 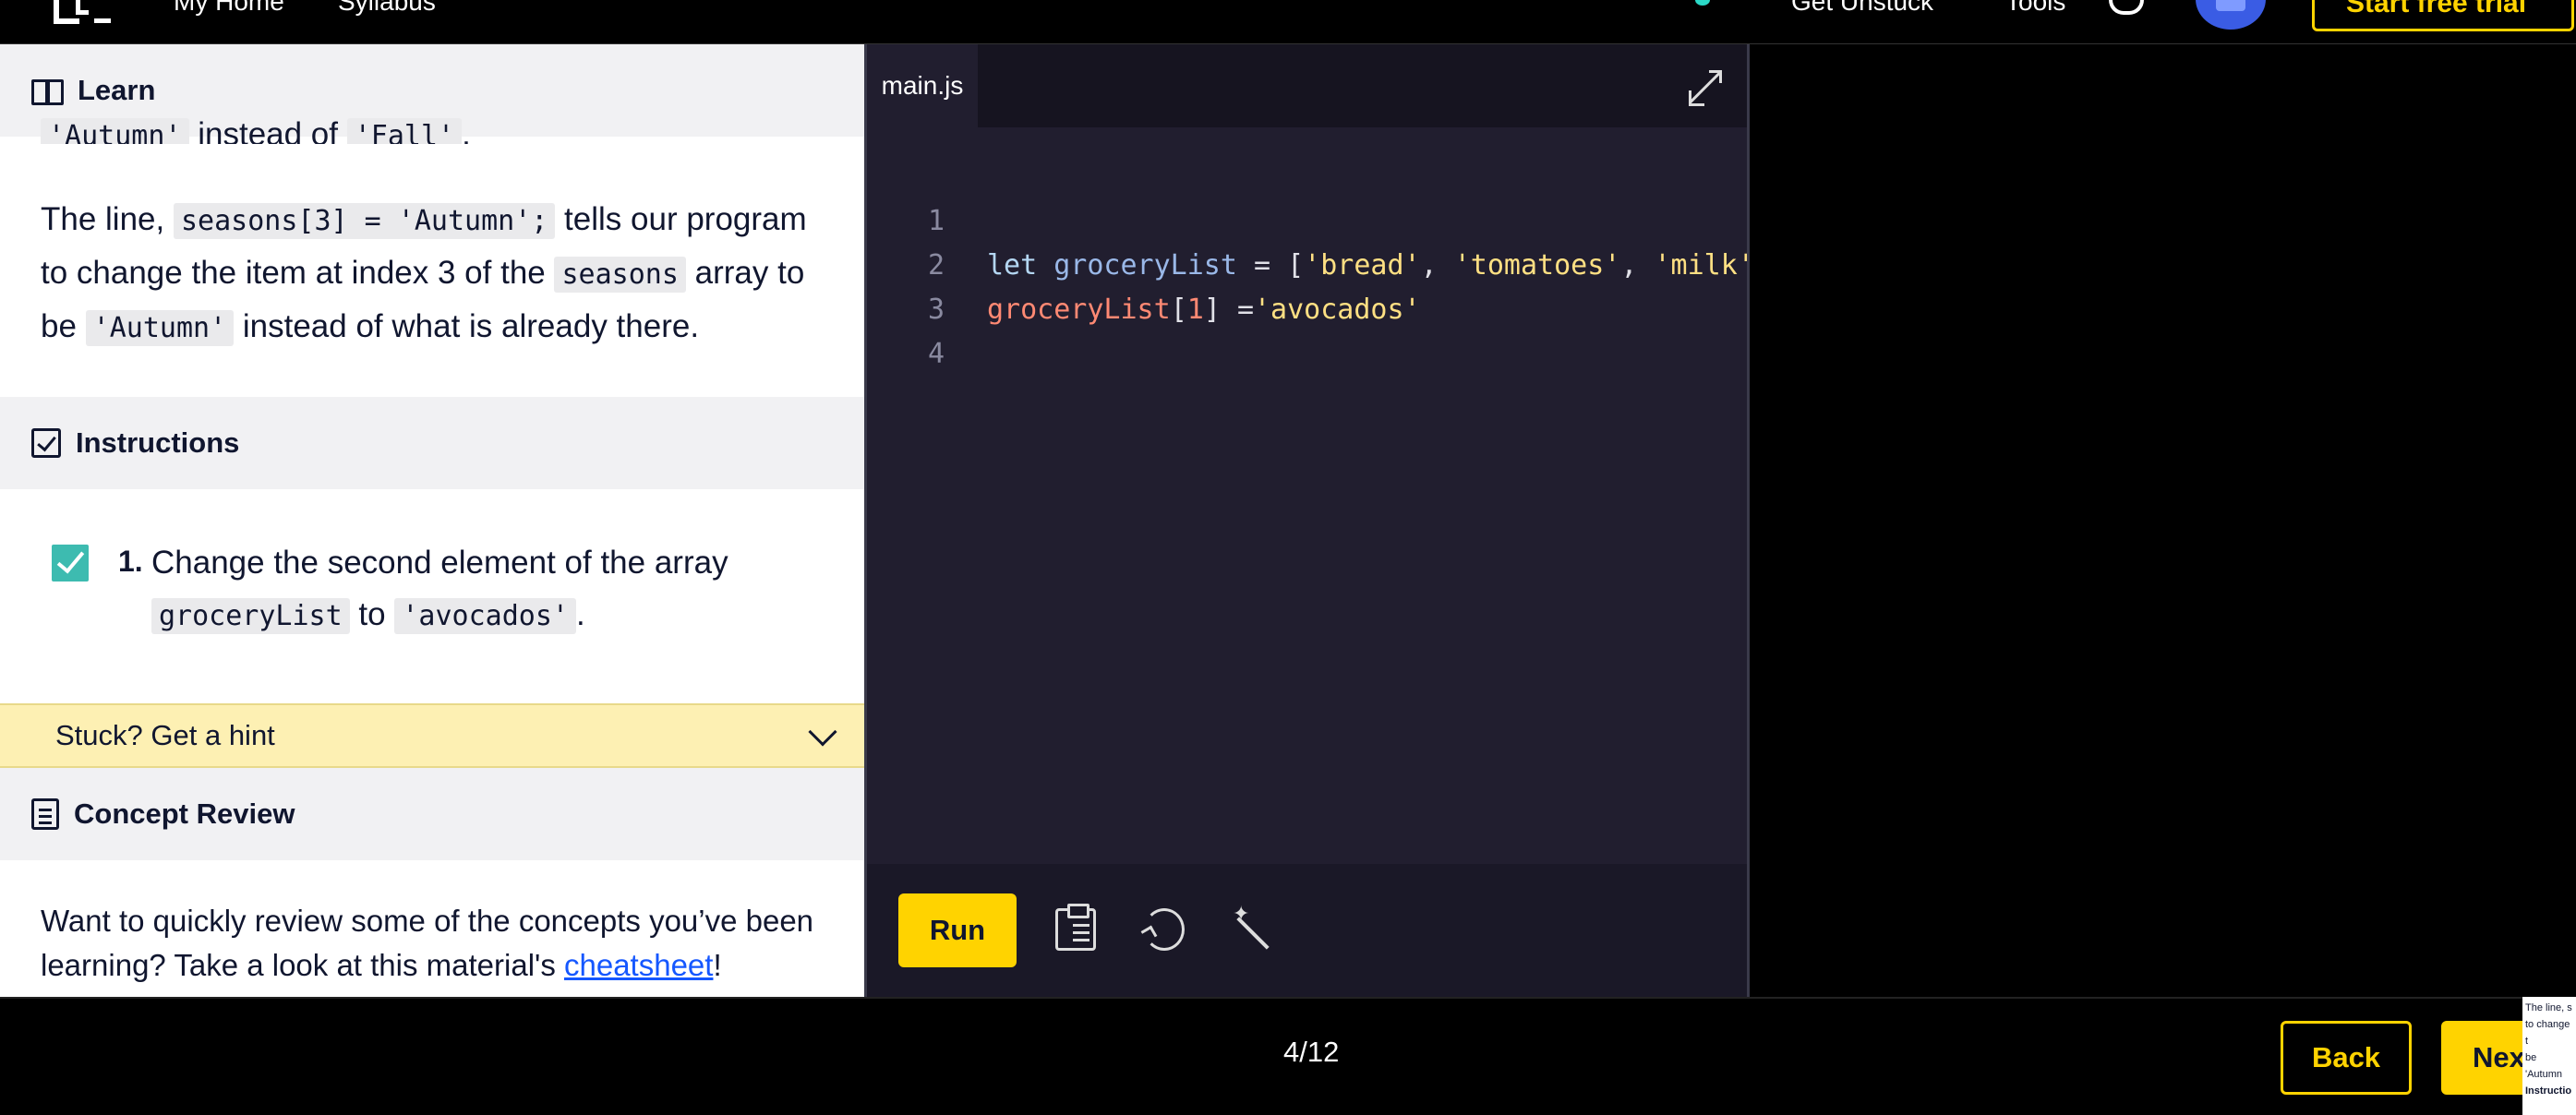 I want to click on code-line-content-2: groceryList[1] ='avocados', so click(x=1204, y=310).